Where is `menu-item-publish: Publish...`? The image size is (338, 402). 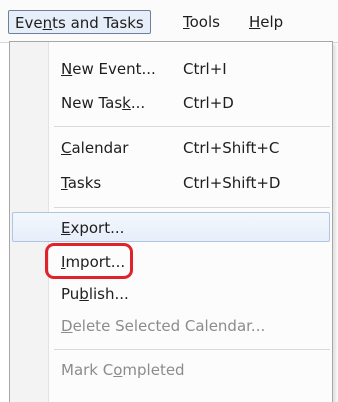 menu-item-publish: Publish... is located at coordinates (171, 294).